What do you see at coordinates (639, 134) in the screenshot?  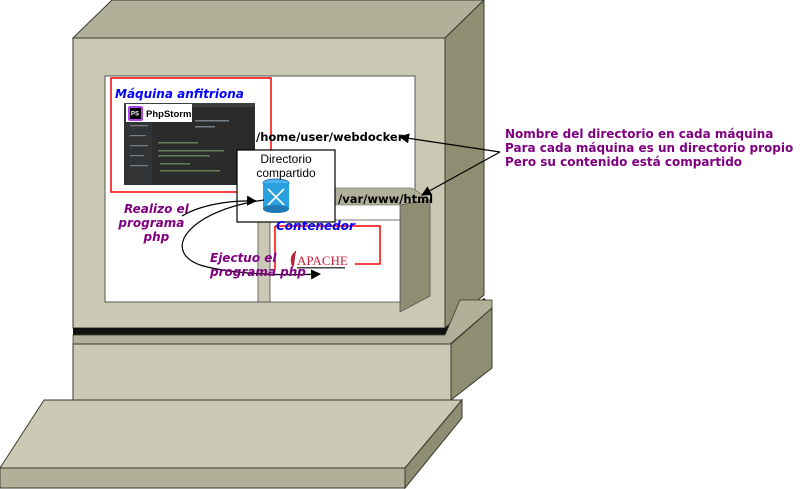 I see `explanation-line-1: Nombre del directorio en cada máquina` at bounding box center [639, 134].